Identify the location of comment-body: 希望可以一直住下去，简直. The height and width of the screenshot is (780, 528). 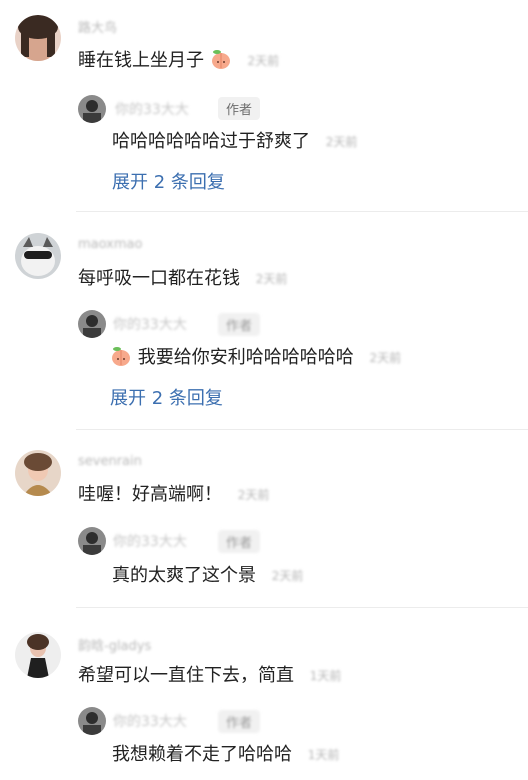
(186, 675).